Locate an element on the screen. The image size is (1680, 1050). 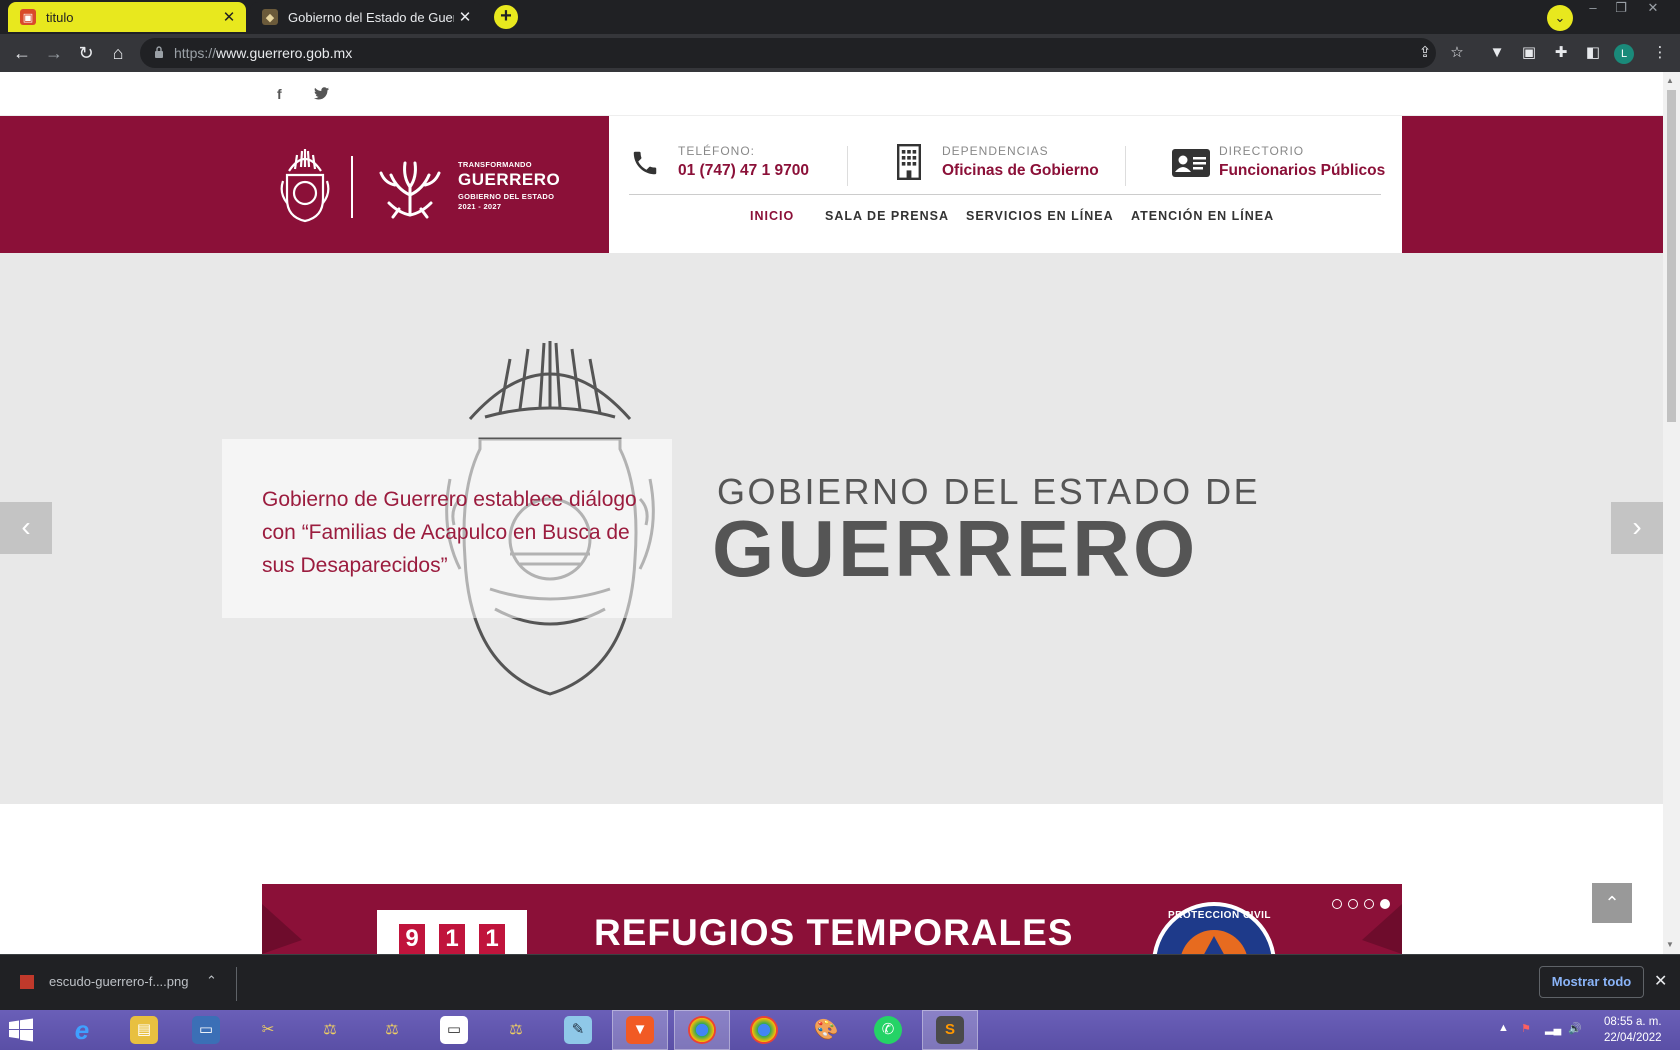
tab-title: titulo is located at coordinates (60, 17).